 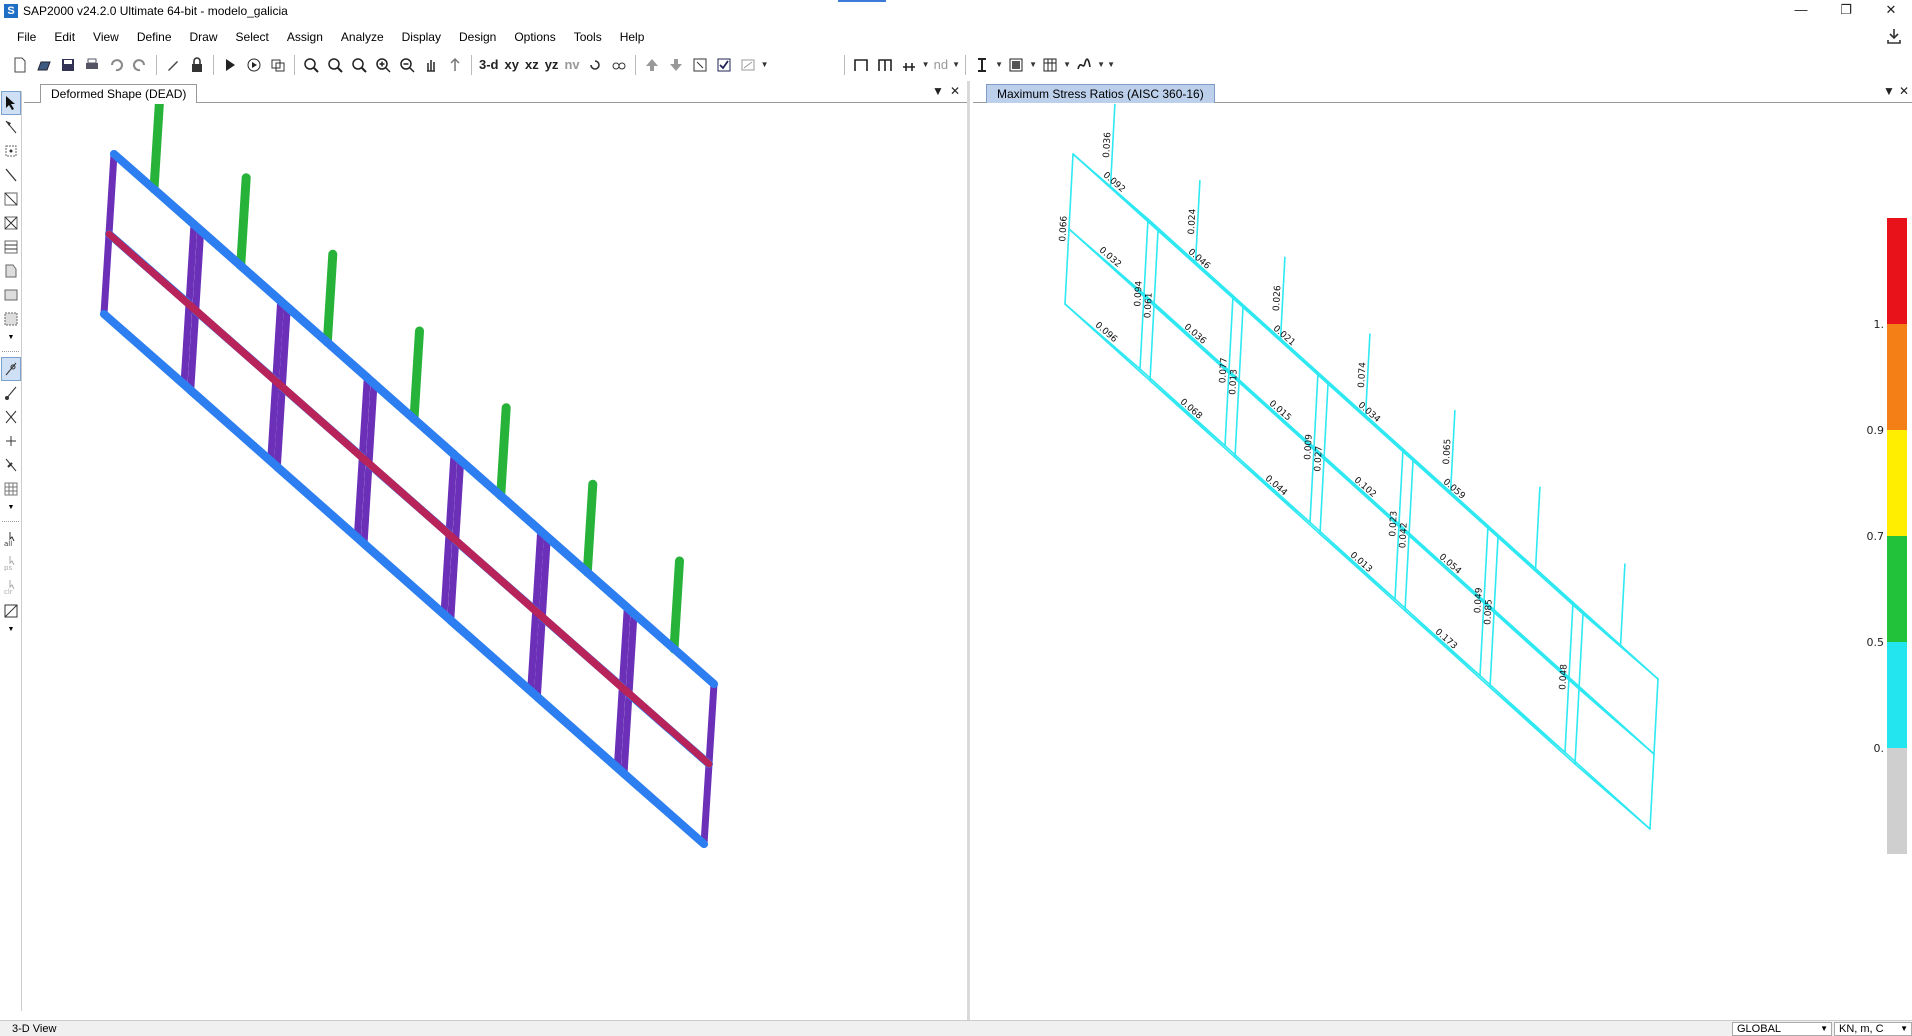 What do you see at coordinates (652, 65) in the screenshot?
I see `move-up-list-icon` at bounding box center [652, 65].